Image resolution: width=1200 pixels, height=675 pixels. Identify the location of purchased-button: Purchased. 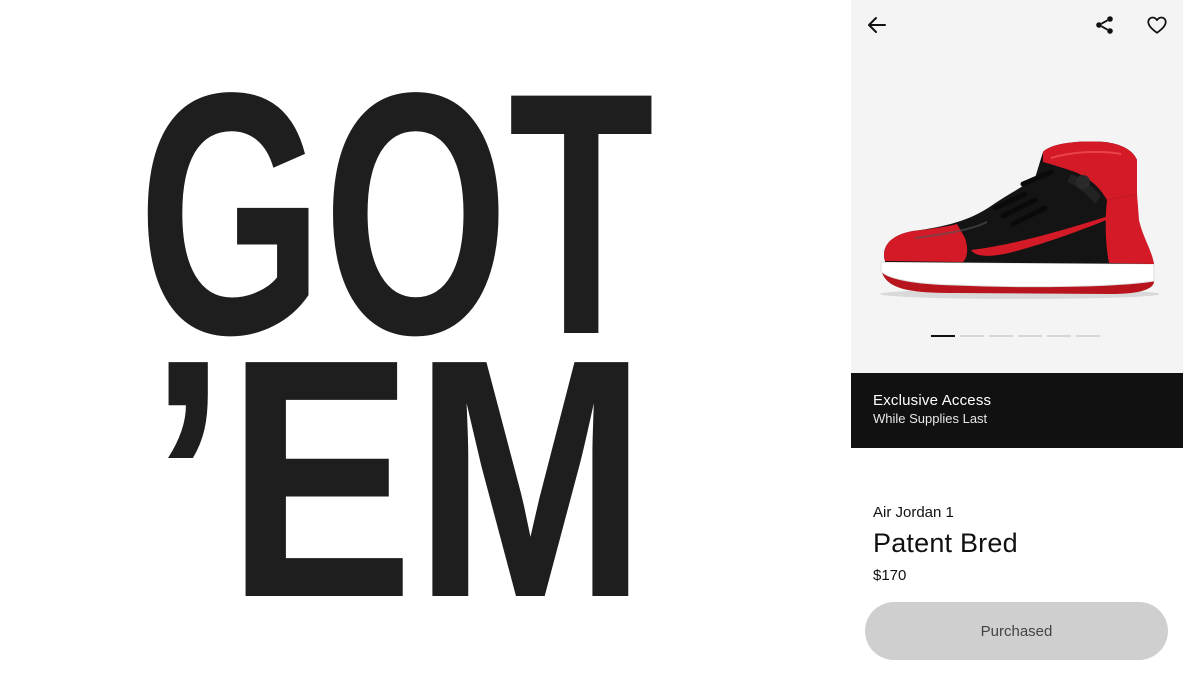
(1016, 631).